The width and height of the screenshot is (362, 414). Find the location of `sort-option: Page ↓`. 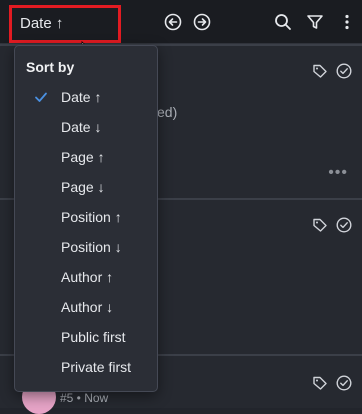

sort-option: Page ↓ is located at coordinates (86, 187).